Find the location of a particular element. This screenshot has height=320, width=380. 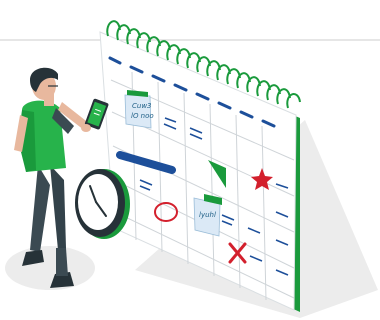

sticky-note-2: lyuhl is located at coordinates (207, 215).